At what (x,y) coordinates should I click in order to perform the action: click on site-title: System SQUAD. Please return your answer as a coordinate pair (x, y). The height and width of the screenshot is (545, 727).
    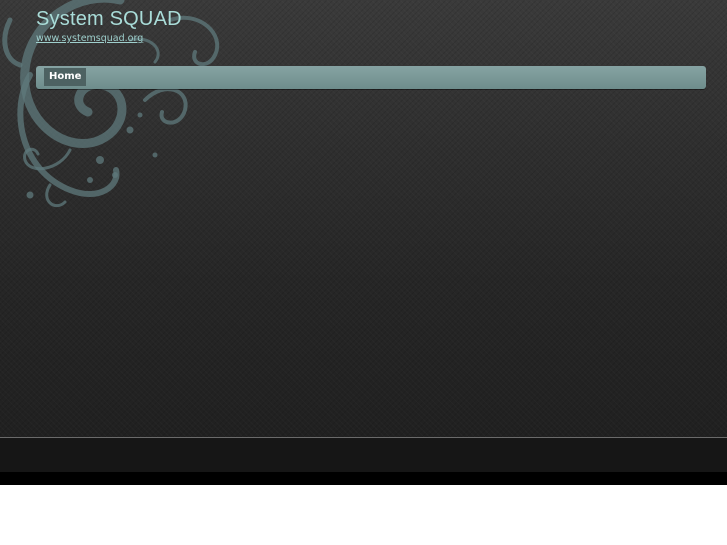
    Looking at the image, I should click on (109, 19).